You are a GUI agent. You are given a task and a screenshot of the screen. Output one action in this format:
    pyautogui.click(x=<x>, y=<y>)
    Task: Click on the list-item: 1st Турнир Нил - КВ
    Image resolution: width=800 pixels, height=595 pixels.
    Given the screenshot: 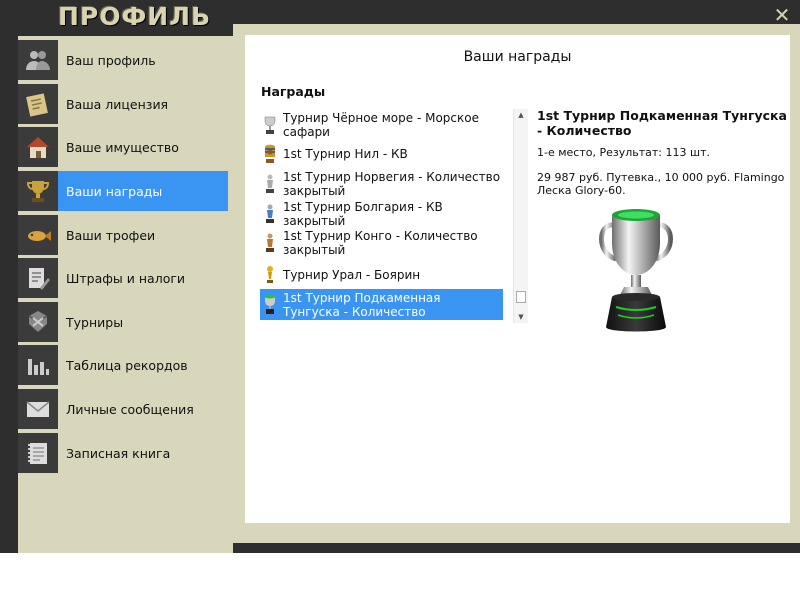 What is the action you would take?
    pyautogui.click(x=381, y=154)
    